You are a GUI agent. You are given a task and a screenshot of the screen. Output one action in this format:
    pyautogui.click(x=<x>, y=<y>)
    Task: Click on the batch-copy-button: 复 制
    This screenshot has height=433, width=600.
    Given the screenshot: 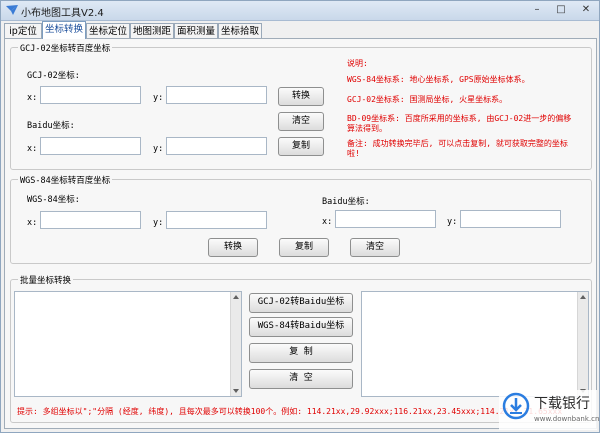 What is the action you would take?
    pyautogui.click(x=301, y=353)
    